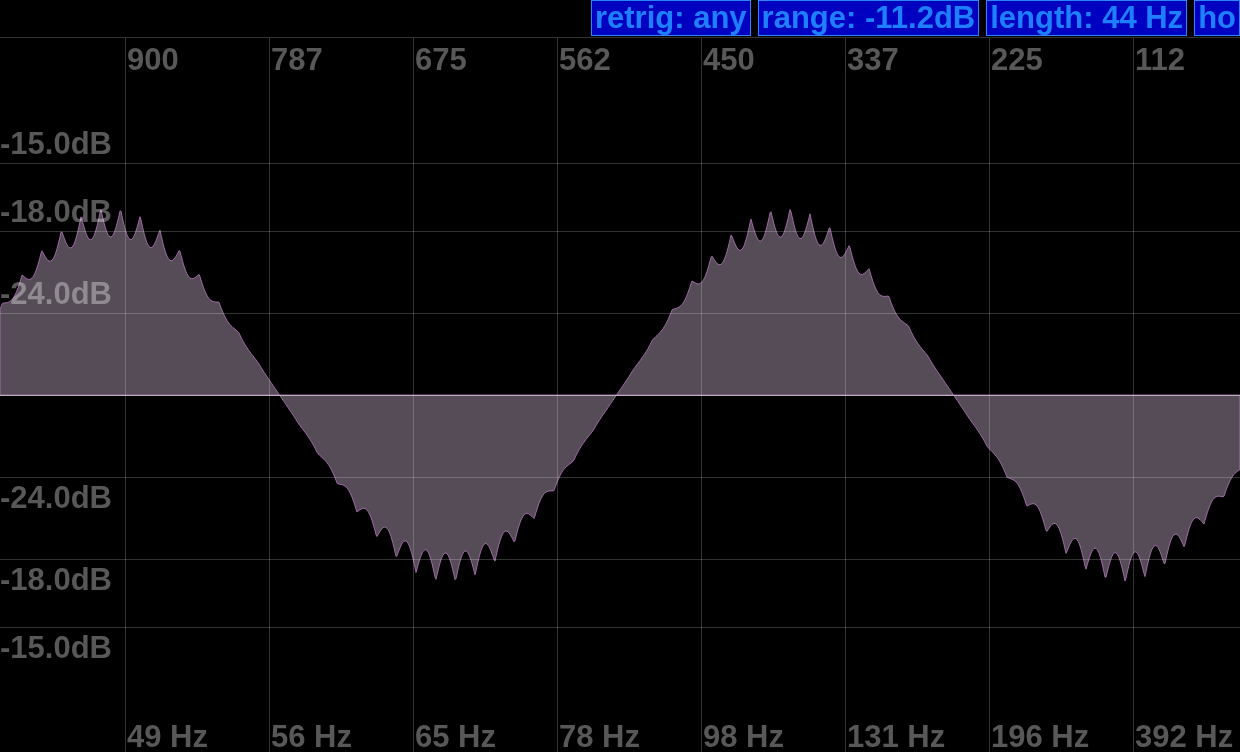 Image resolution: width=1240 pixels, height=752 pixels. I want to click on scale-label: 900, so click(153, 59).